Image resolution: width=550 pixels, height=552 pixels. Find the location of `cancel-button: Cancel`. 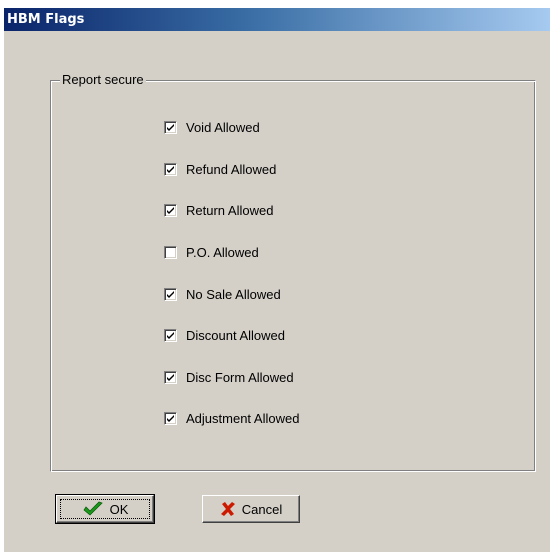

cancel-button: Cancel is located at coordinates (251, 509).